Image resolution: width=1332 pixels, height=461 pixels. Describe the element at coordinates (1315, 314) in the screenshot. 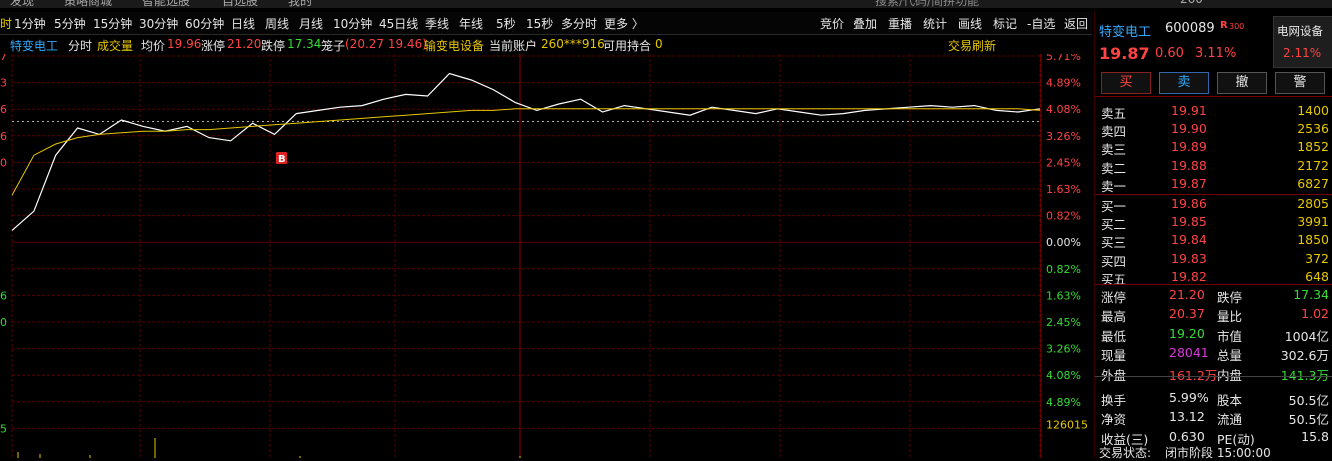

I see `stat-value: 1.02` at that location.